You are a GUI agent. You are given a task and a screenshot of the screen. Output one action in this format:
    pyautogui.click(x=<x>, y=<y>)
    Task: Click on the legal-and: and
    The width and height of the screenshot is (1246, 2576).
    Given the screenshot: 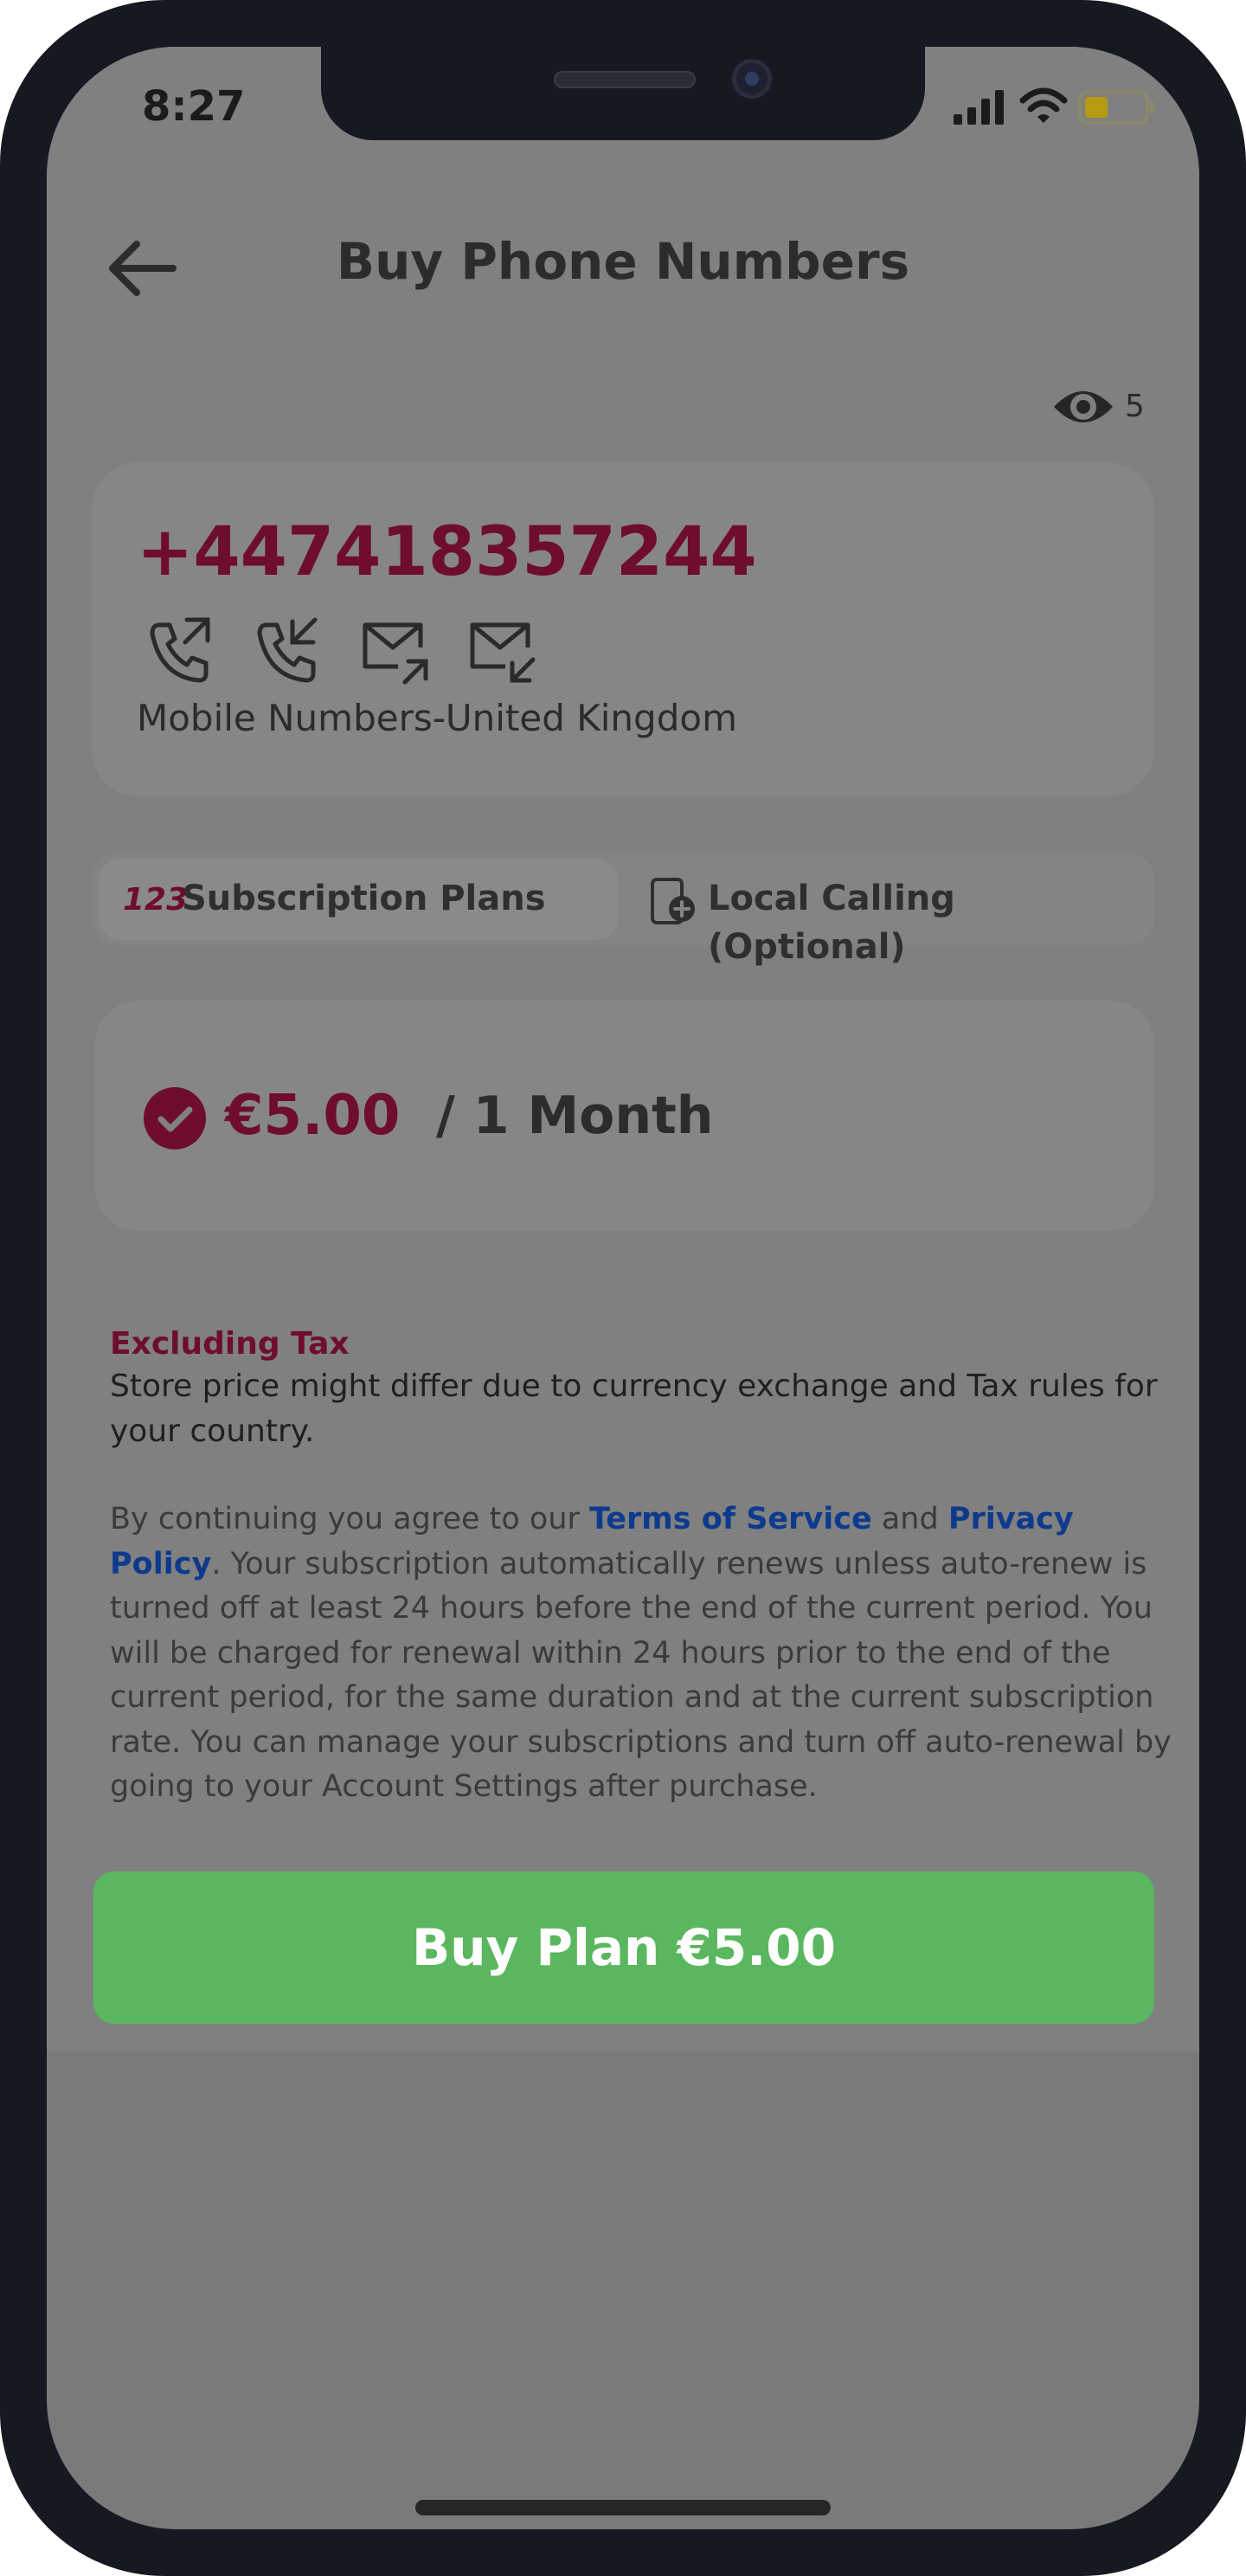 What is the action you would take?
    pyautogui.click(x=909, y=1519)
    